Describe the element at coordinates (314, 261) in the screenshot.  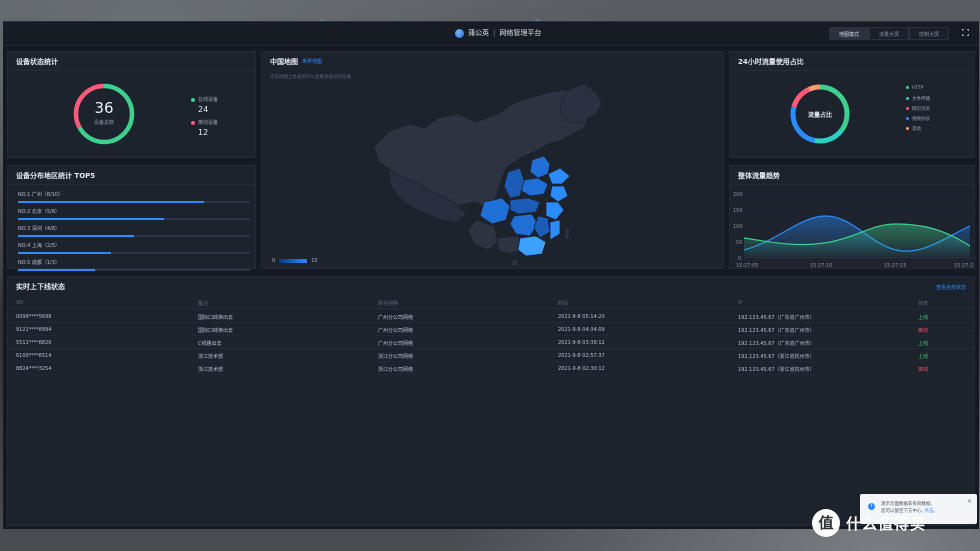
I see `scale-max: 10` at that location.